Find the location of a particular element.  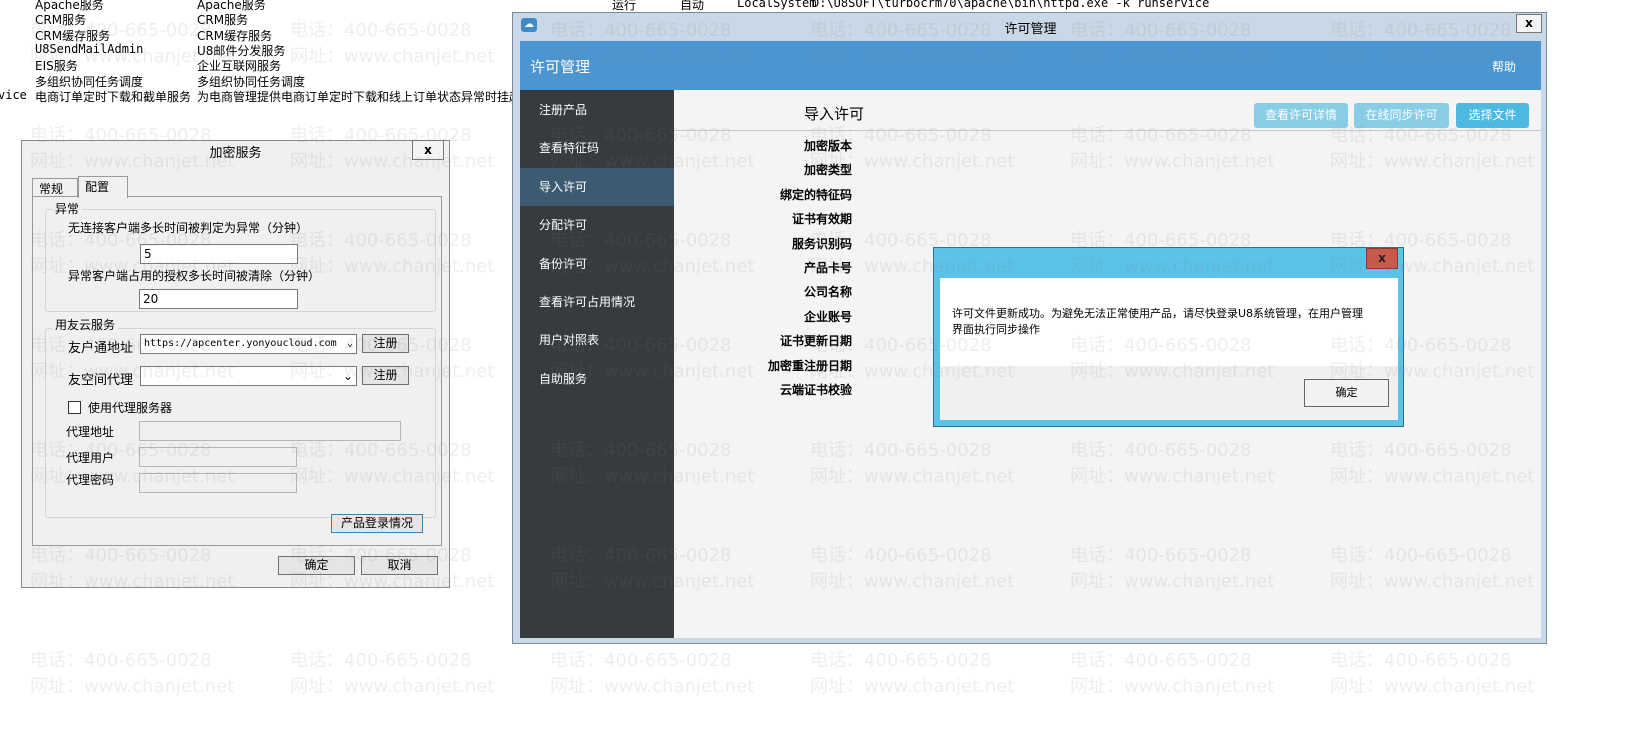

clear-timeout-input: 20 is located at coordinates (218, 299).